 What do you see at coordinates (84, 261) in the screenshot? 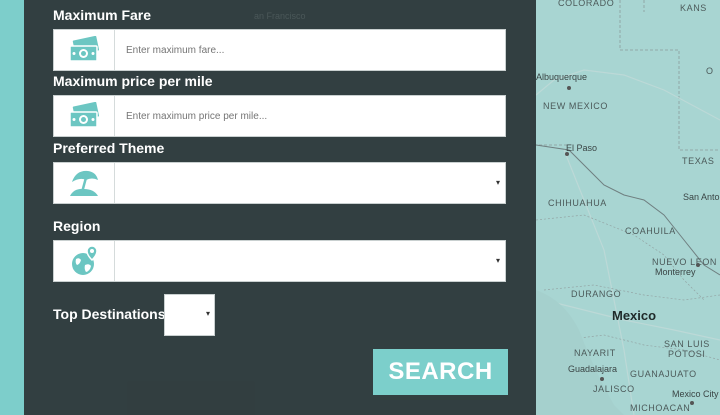
I see `globe-location-icon` at bounding box center [84, 261].